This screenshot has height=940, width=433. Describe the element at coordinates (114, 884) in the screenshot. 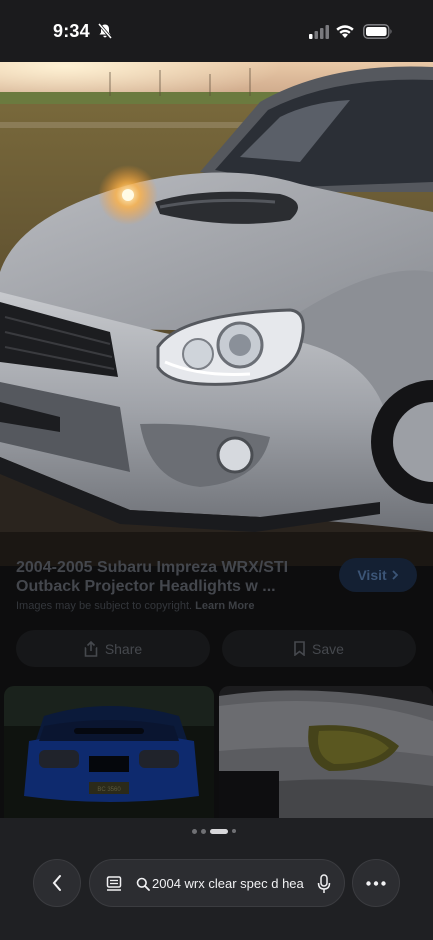

I see `reader-icon` at that location.